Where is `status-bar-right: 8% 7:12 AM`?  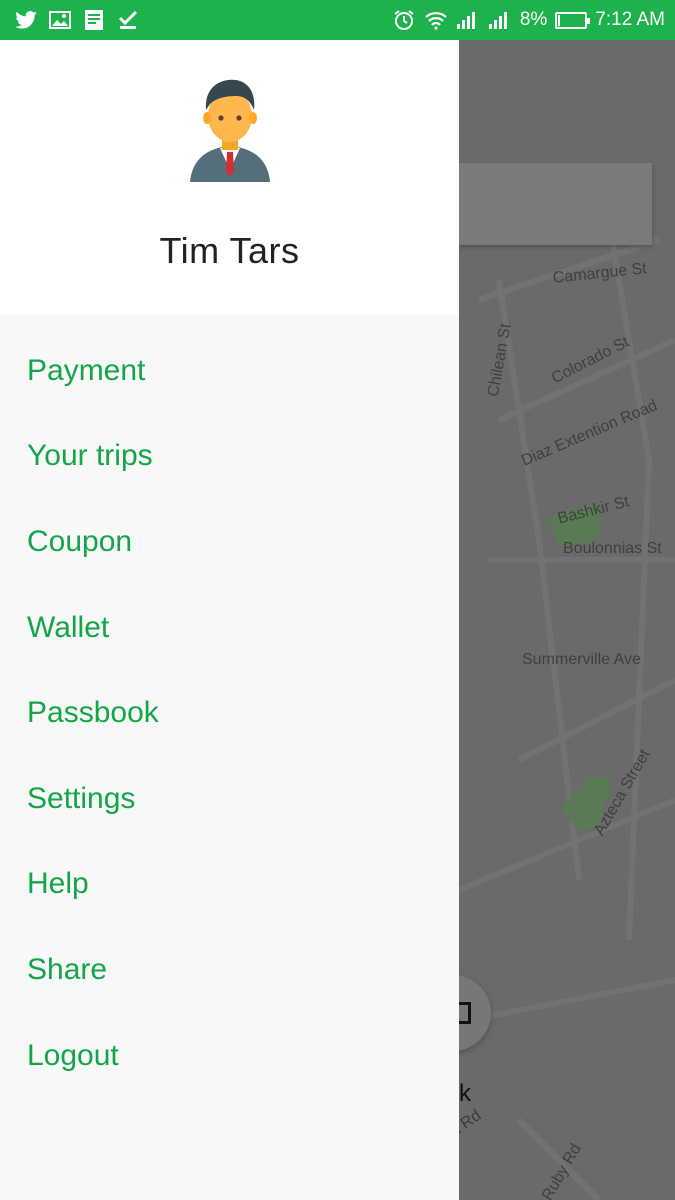
status-bar-right: 8% 7:12 AM is located at coordinates (528, 20).